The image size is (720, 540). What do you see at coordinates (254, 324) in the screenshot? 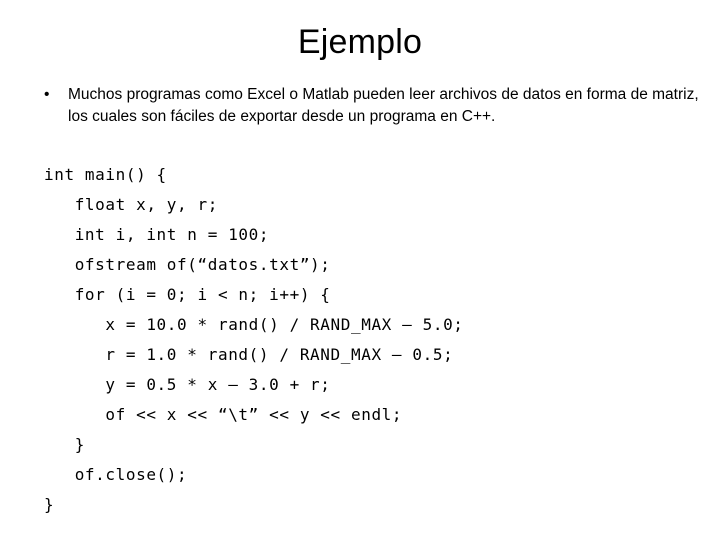
I see `code-line: x = 10.0 * rand() / RAND_MAX – 5.0;` at bounding box center [254, 324].